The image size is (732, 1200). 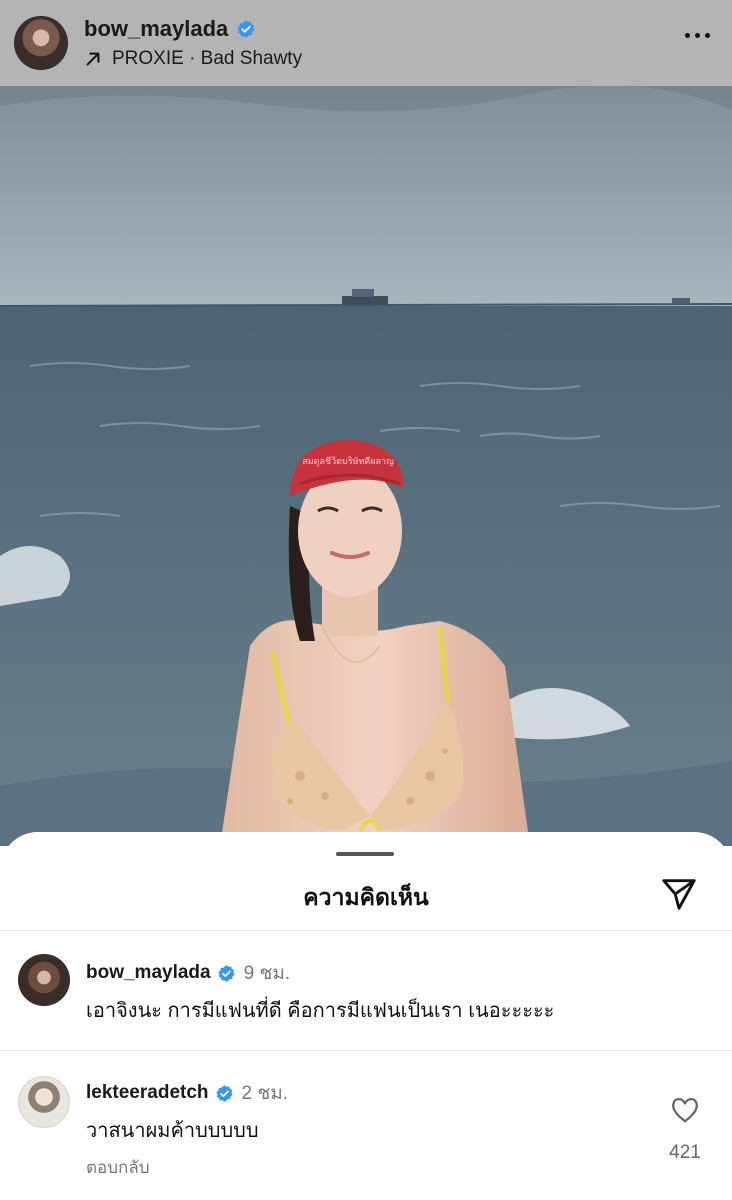 What do you see at coordinates (365, 854) in the screenshot?
I see `sheet-drag-handle` at bounding box center [365, 854].